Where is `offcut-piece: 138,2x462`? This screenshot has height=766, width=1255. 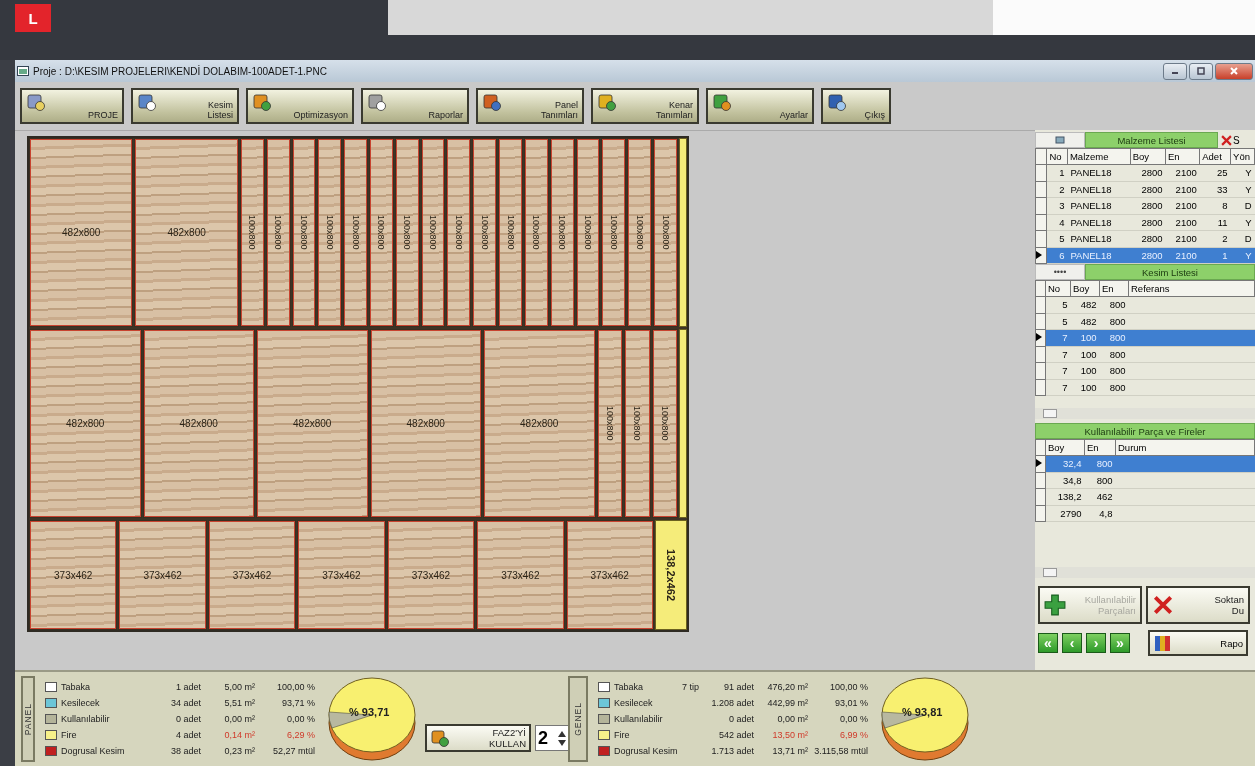
offcut-piece: 138,2x462 is located at coordinates (670, 575).